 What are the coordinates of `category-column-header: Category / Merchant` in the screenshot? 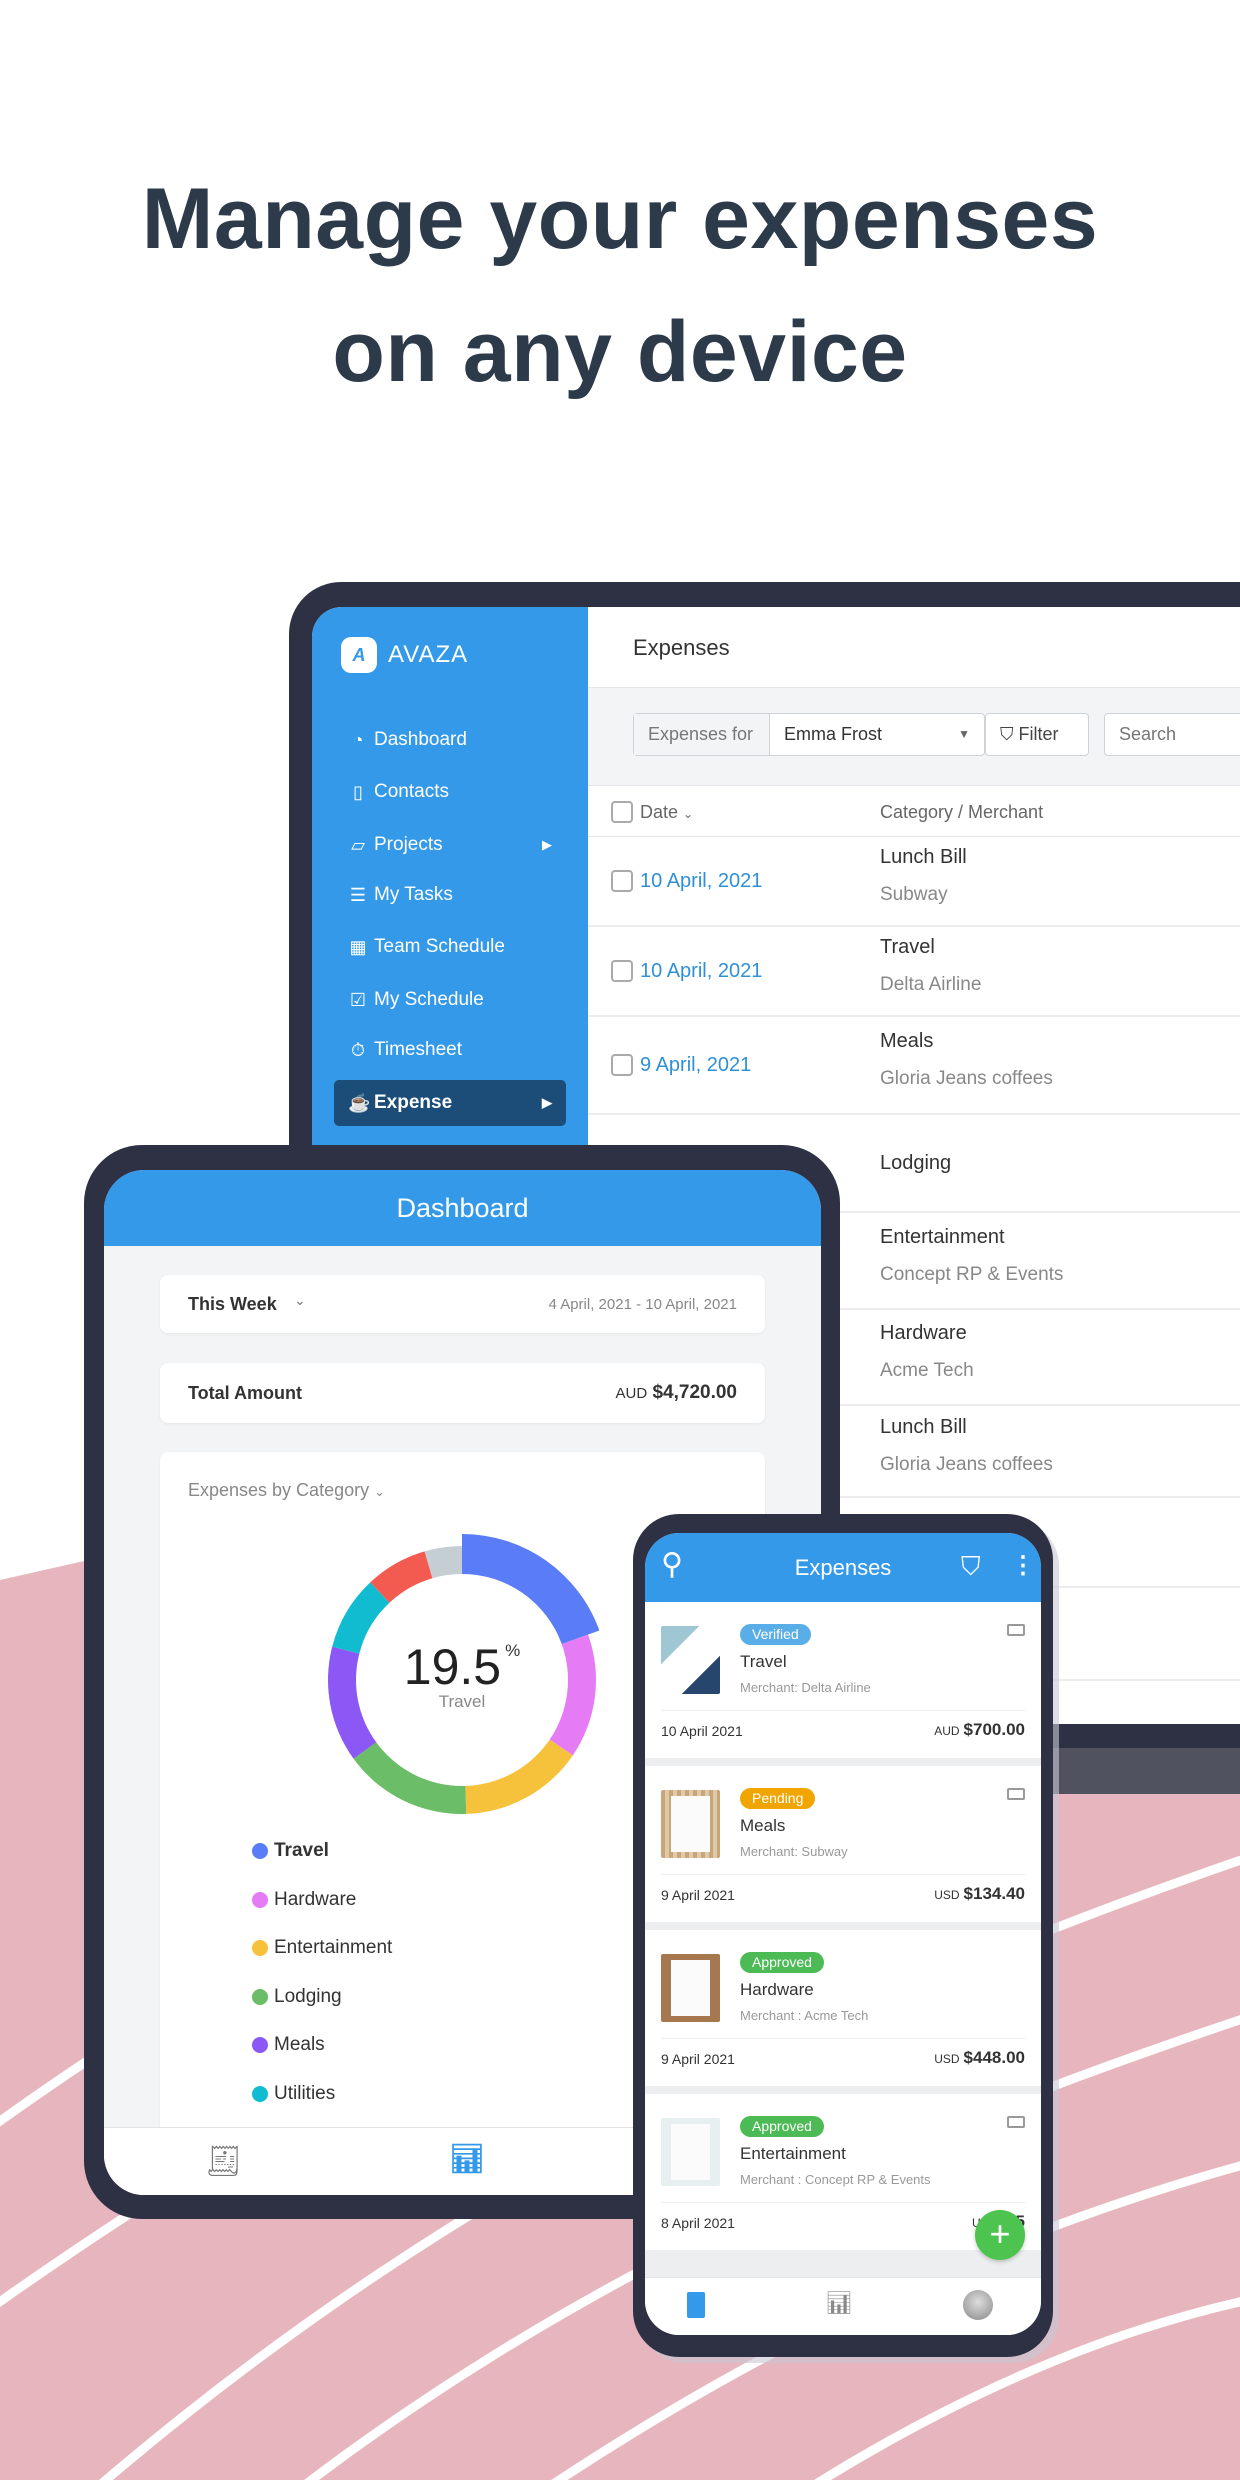 It's located at (962, 812).